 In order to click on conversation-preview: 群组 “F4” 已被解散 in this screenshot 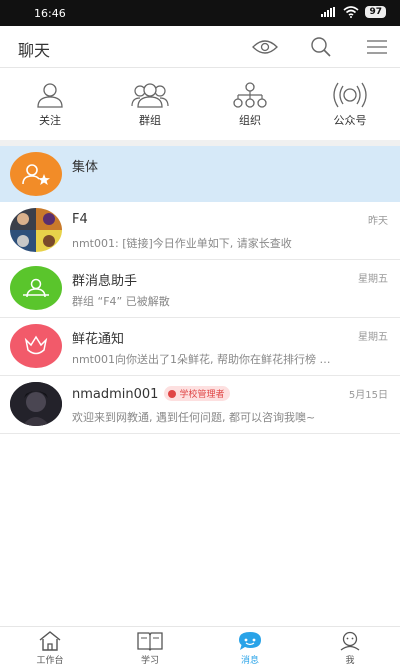, I will do `click(121, 301)`.